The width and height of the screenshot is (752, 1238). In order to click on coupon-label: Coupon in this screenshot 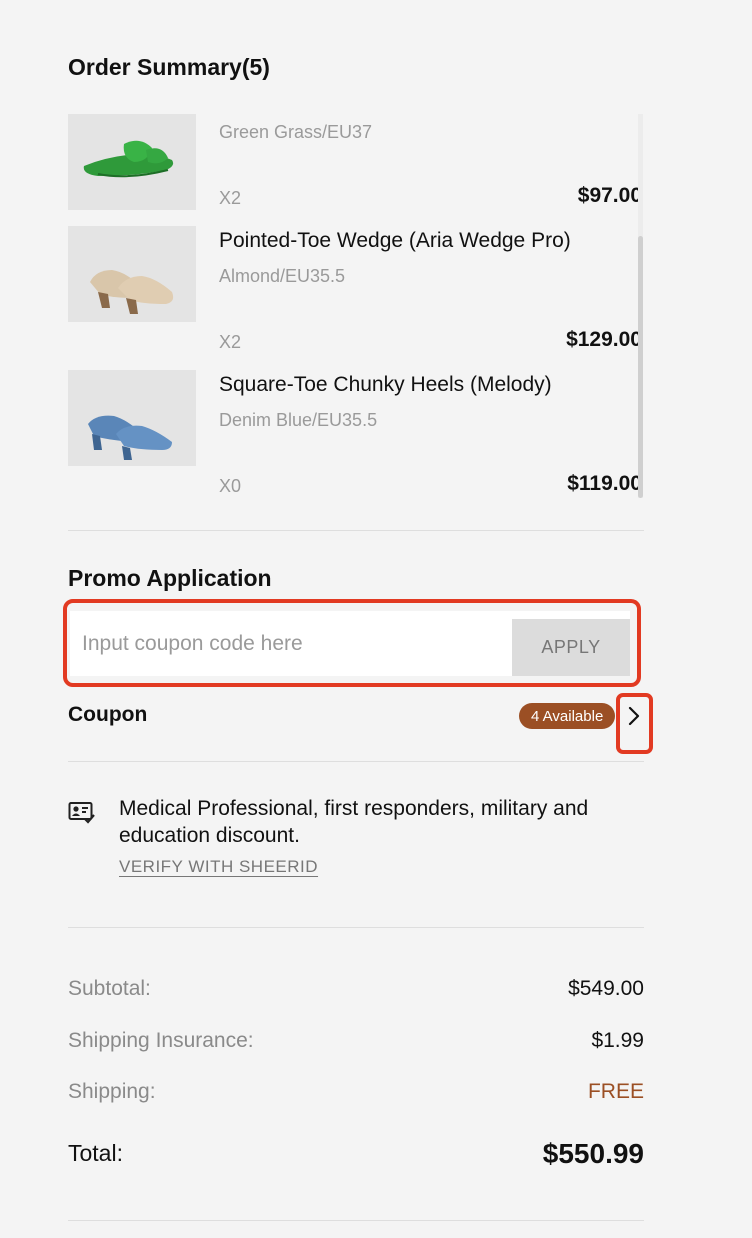, I will do `click(107, 715)`.